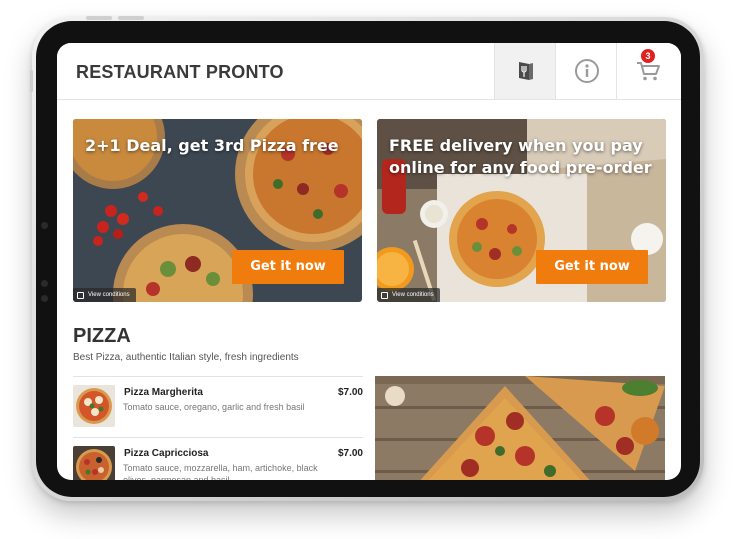 The image size is (738, 539). I want to click on item-name: Pizza Capricciosa, so click(166, 453).